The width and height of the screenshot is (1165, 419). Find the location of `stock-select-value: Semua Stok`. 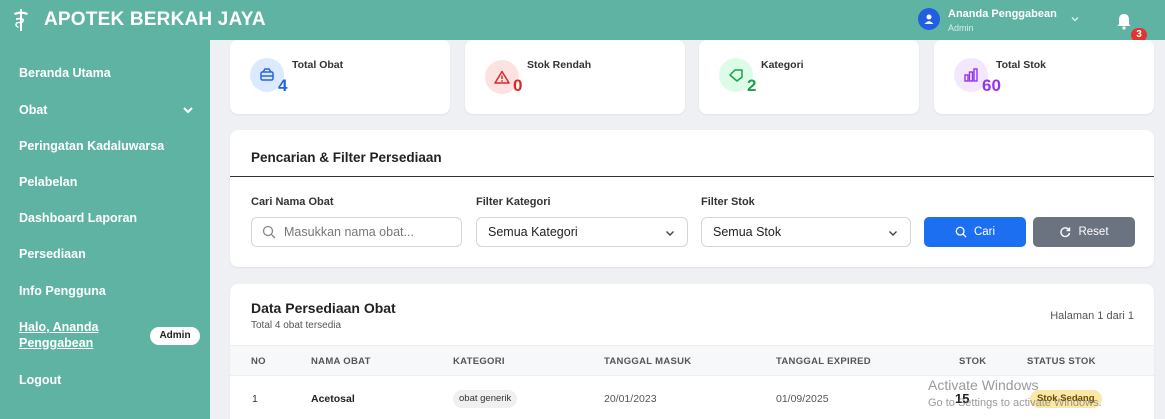

stock-select-value: Semua Stok is located at coordinates (747, 232).